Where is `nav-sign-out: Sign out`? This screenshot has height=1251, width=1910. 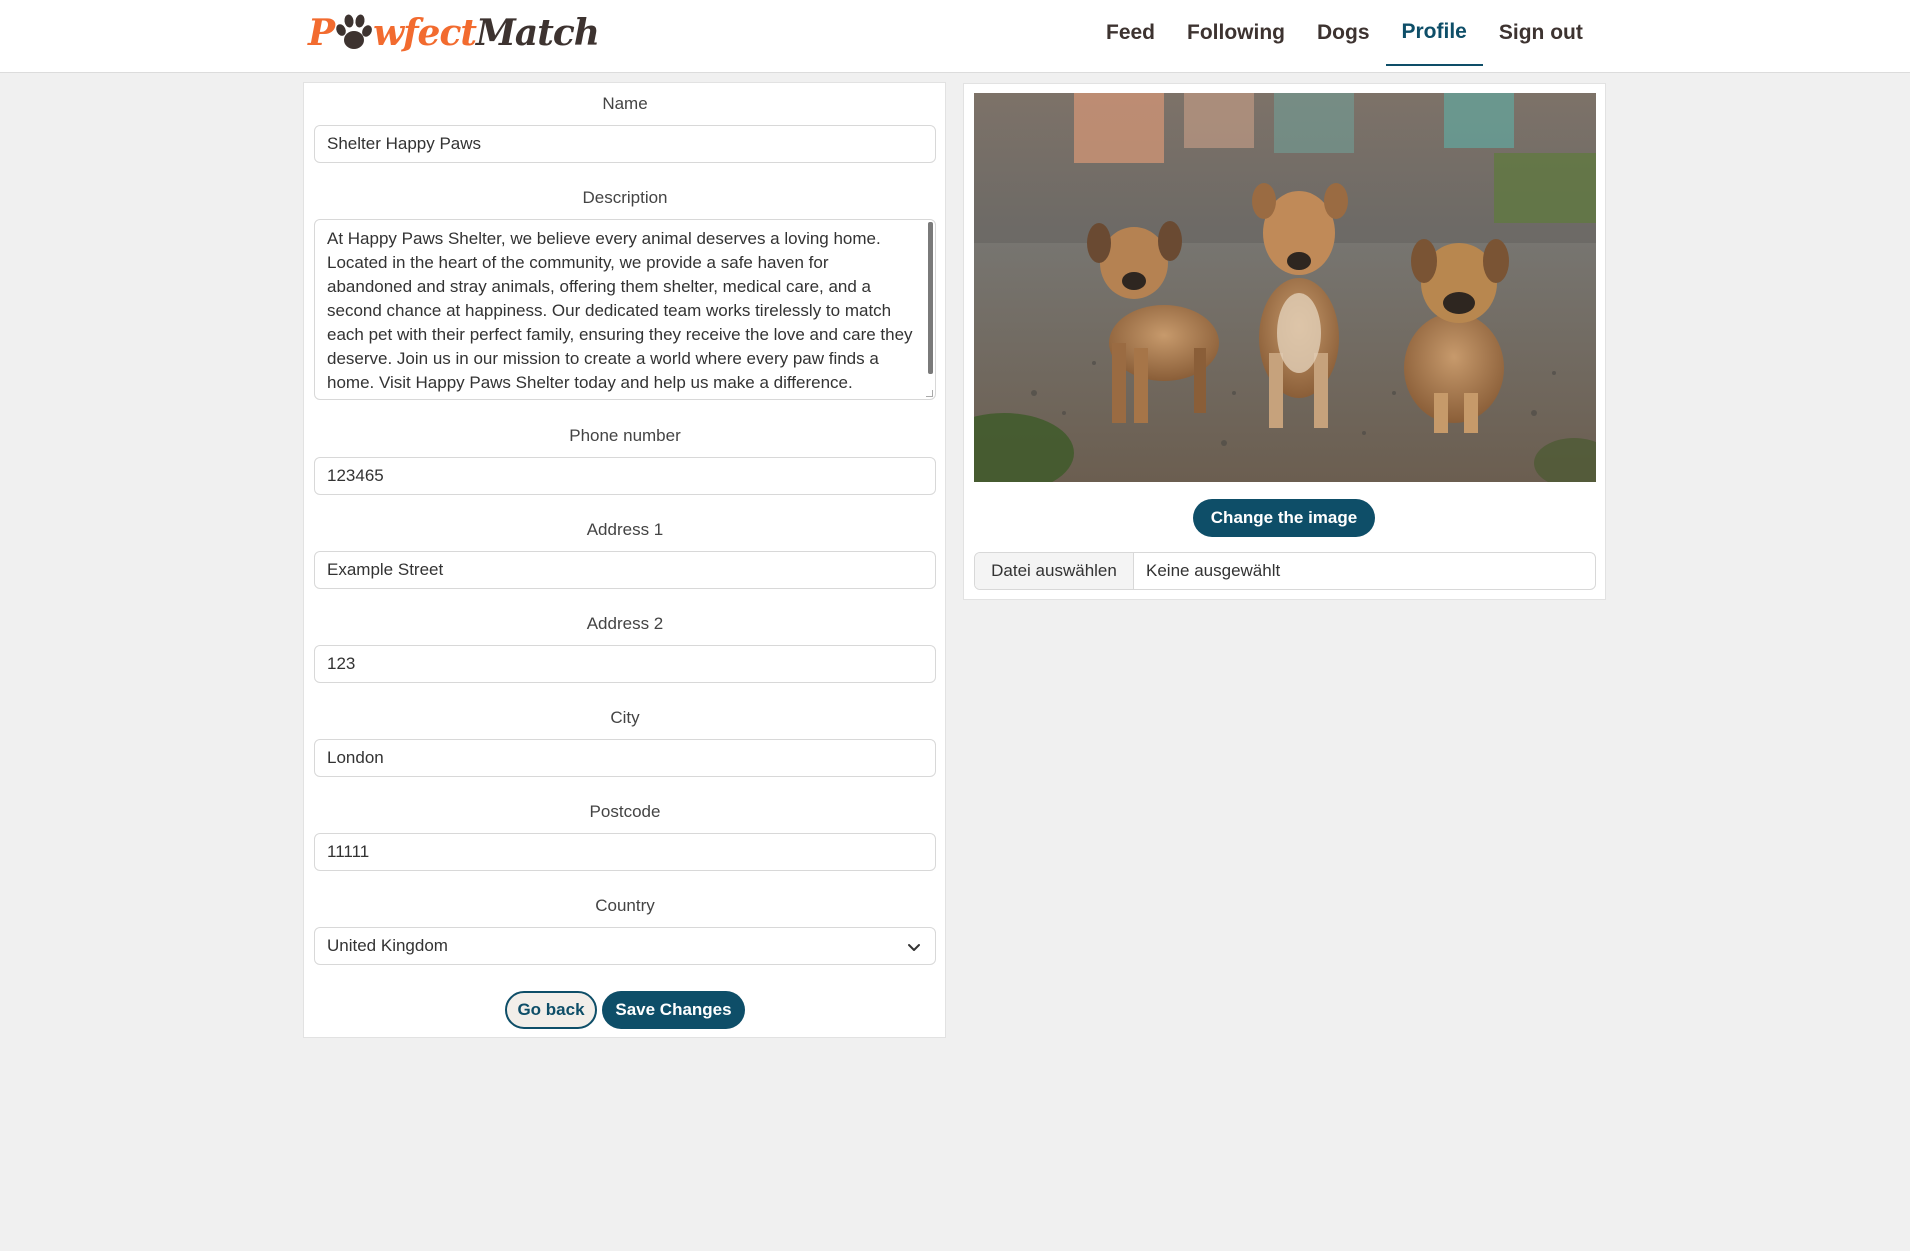 nav-sign-out: Sign out is located at coordinates (1541, 33).